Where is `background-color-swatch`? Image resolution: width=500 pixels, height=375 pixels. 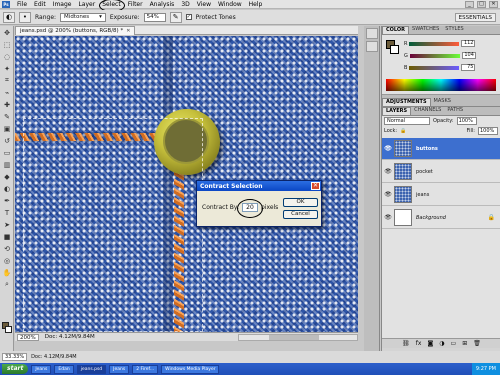 background-color-swatch is located at coordinates (8, 329).